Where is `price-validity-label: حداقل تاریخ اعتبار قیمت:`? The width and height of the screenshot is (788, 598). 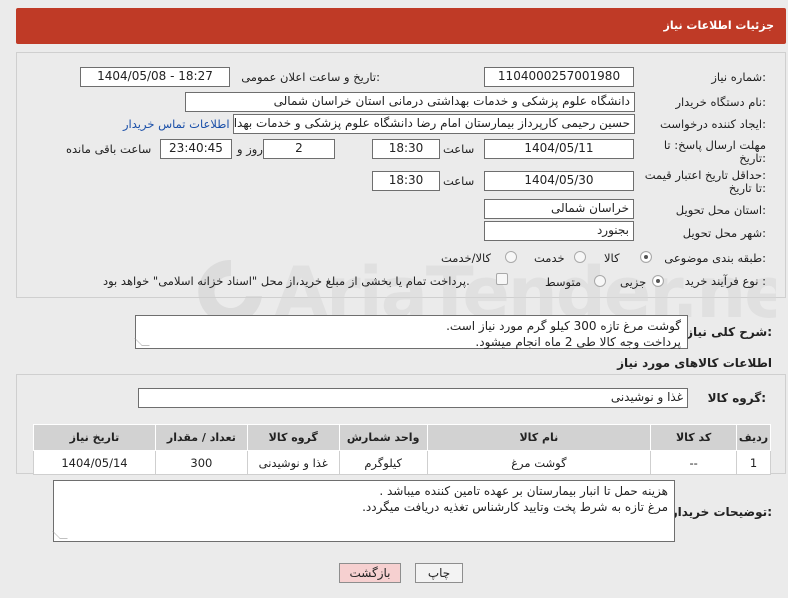
price-validity-label: حداقل تاریخ اعتبار قیمت: is located at coordinates (705, 175).